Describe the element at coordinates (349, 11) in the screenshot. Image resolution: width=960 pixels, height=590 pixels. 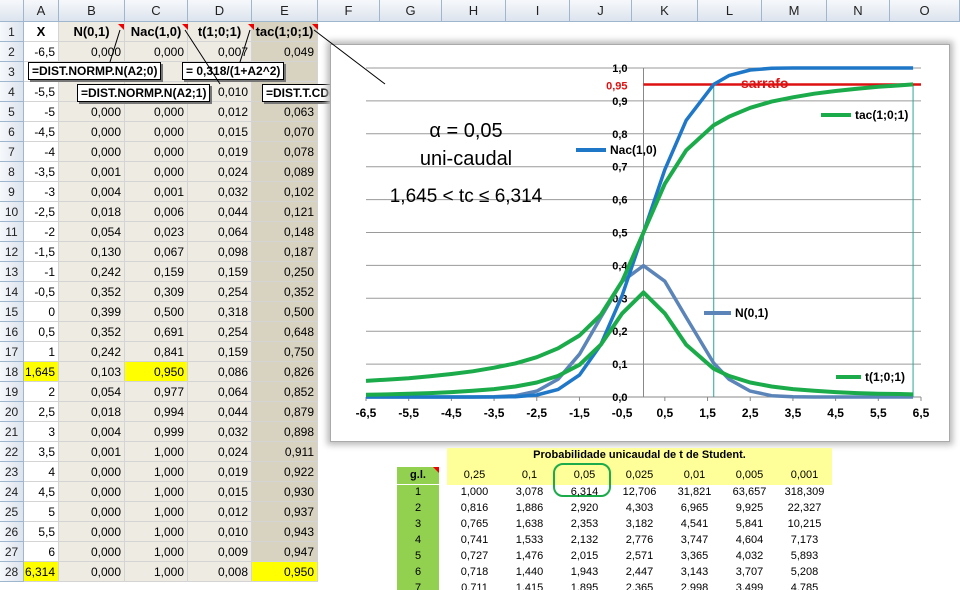
I see `column-header: F` at that location.